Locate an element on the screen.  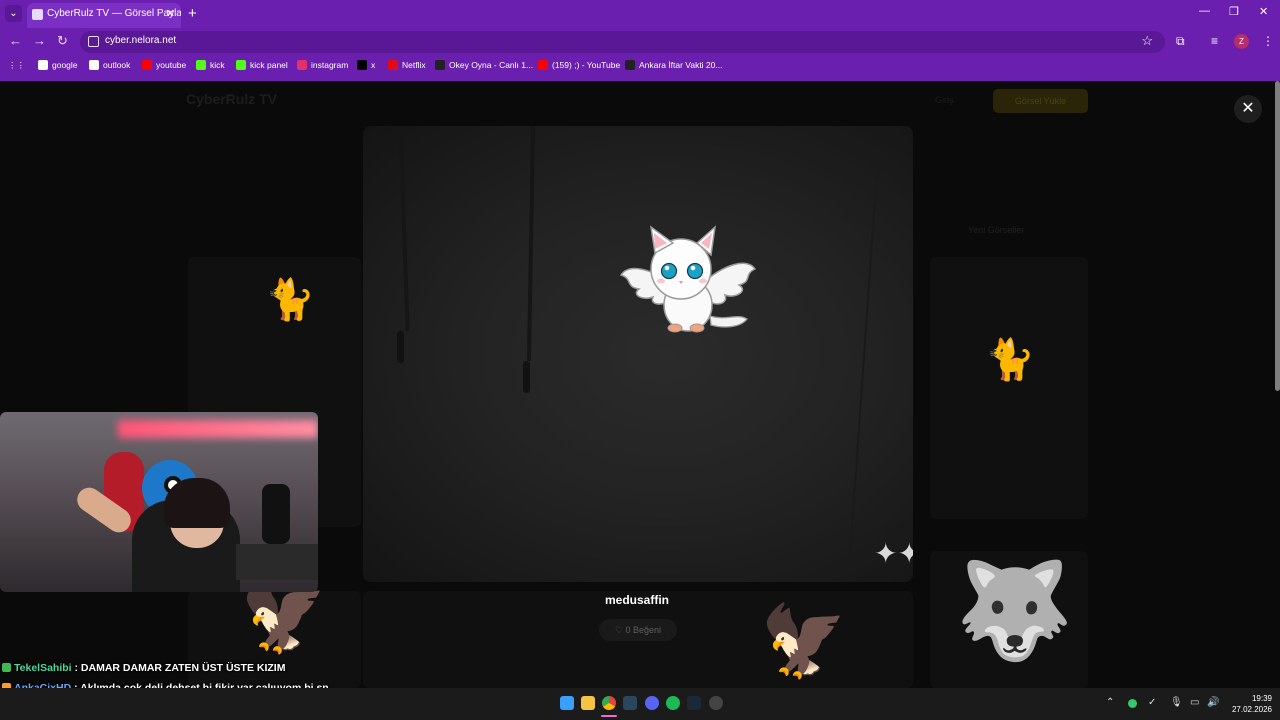
minimize-window-button: — is located at coordinates (1204, 11).